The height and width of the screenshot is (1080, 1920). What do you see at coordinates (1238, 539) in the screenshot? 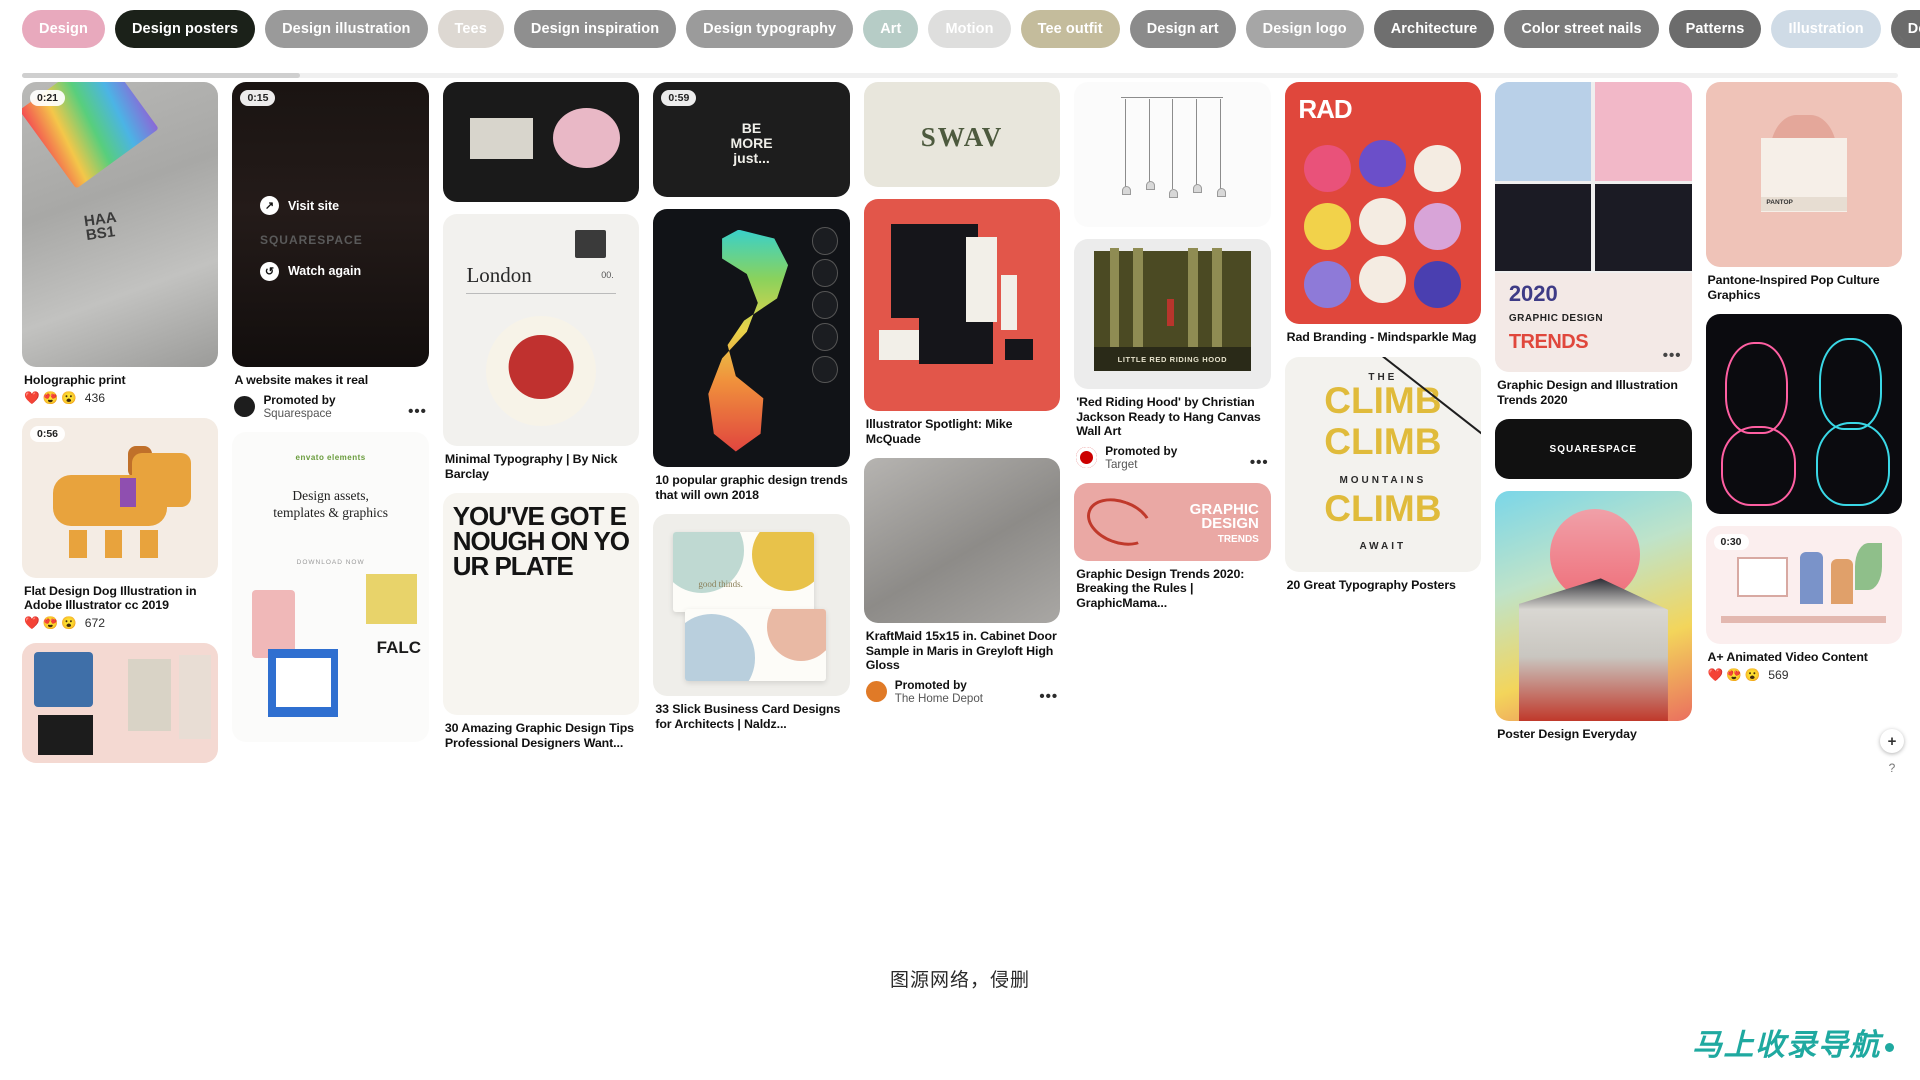
I see `art-trends-label: TRENDS` at bounding box center [1238, 539].